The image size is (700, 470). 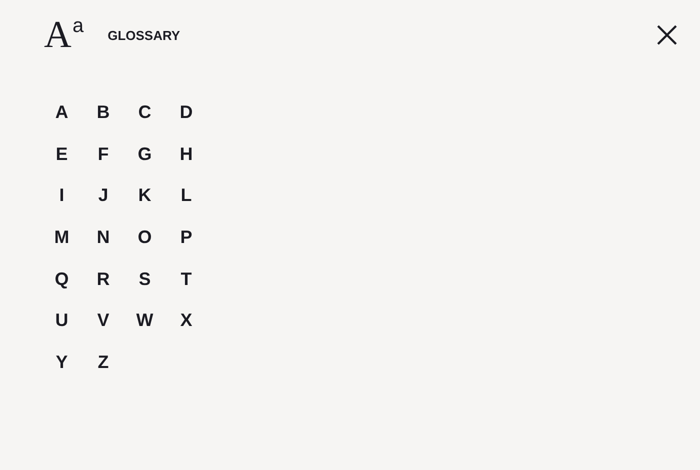 What do you see at coordinates (103, 237) in the screenshot?
I see `letter-link: N` at bounding box center [103, 237].